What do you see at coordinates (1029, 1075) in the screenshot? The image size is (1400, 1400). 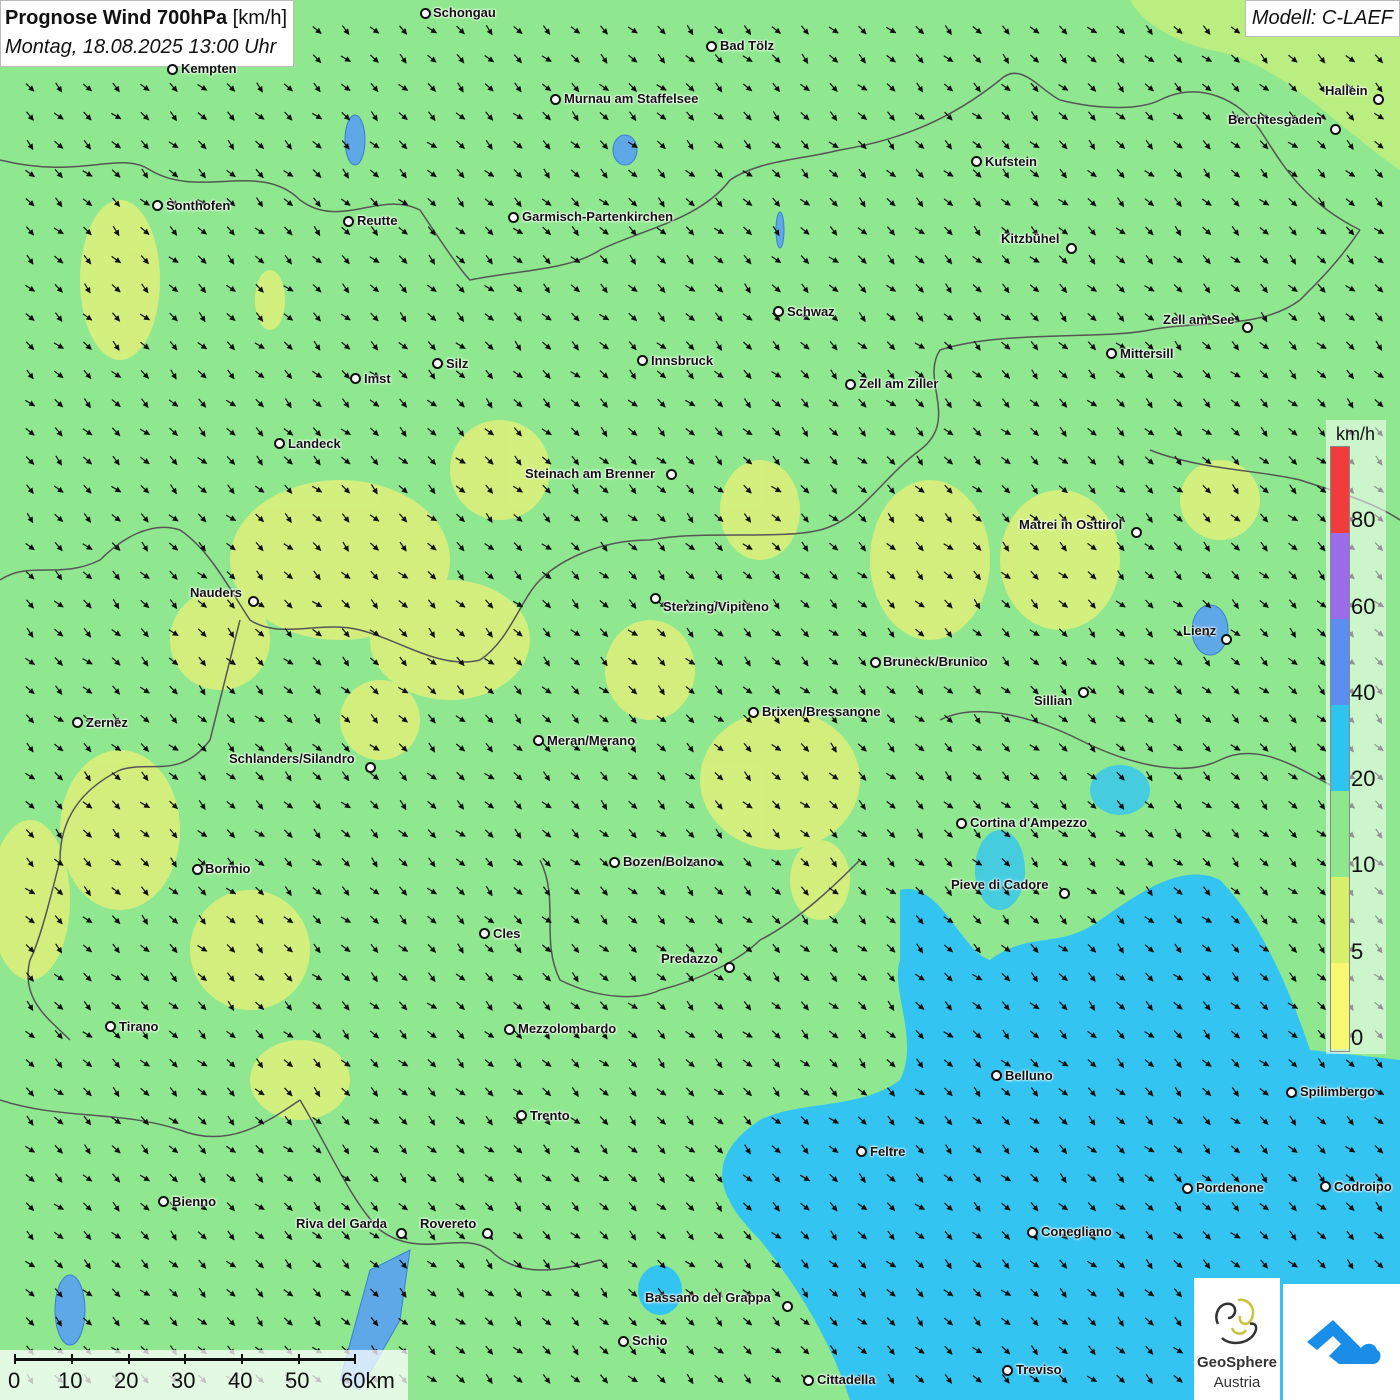 I see `city-label: Belluno` at bounding box center [1029, 1075].